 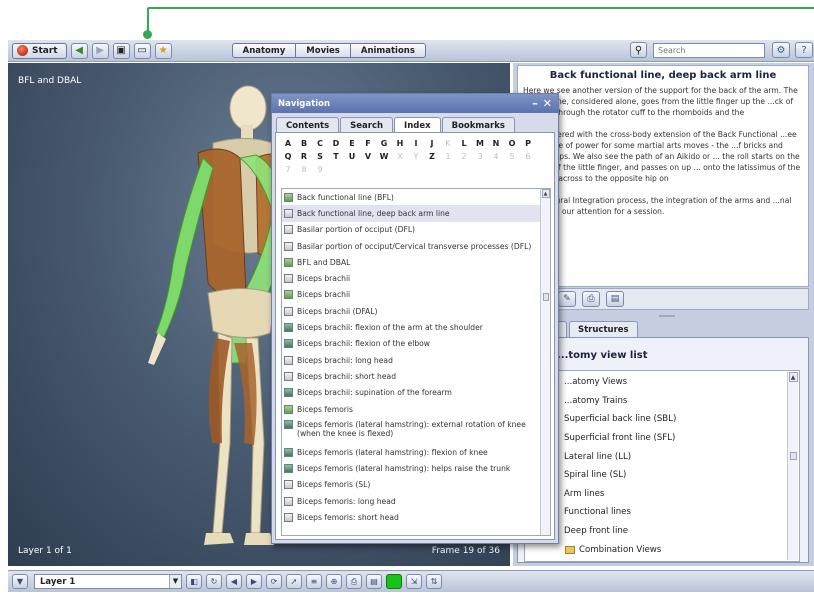 I want to click on tree-item: ...atomy Views, so click(x=662, y=382).